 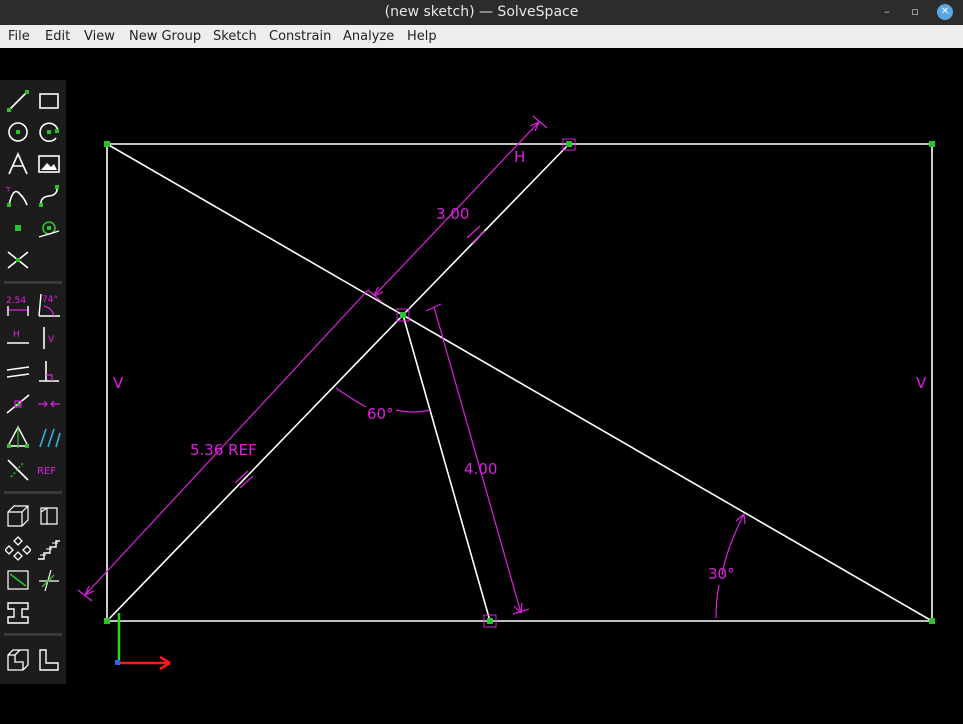 What do you see at coordinates (915, 12) in the screenshot?
I see `maximize-button: ▫` at bounding box center [915, 12].